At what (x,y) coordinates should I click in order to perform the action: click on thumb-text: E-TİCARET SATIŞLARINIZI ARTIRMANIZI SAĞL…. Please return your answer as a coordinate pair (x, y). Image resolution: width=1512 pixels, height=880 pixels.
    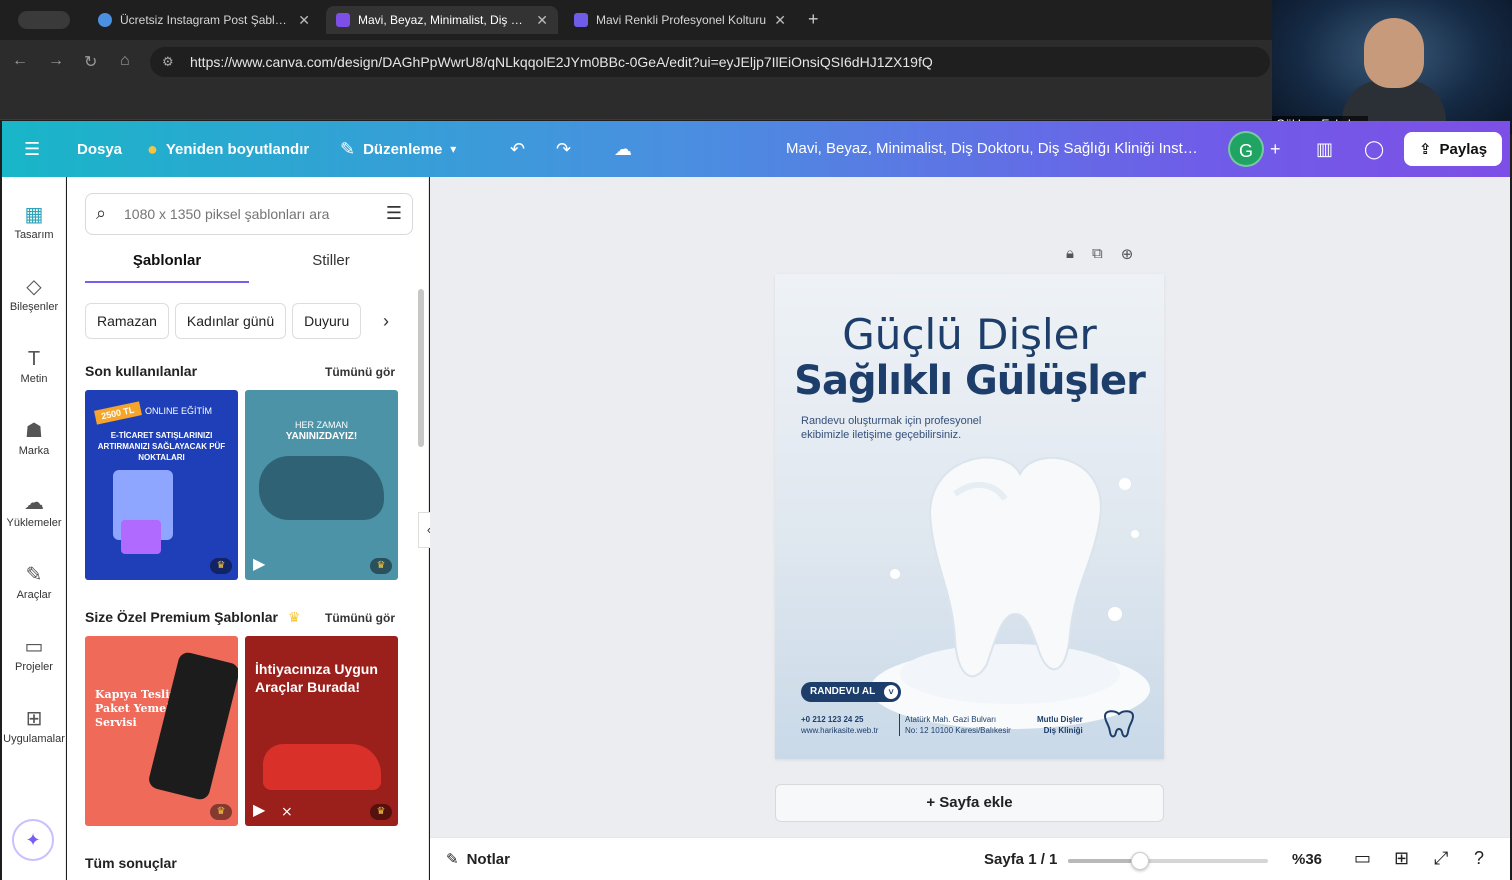
    Looking at the image, I should click on (161, 446).